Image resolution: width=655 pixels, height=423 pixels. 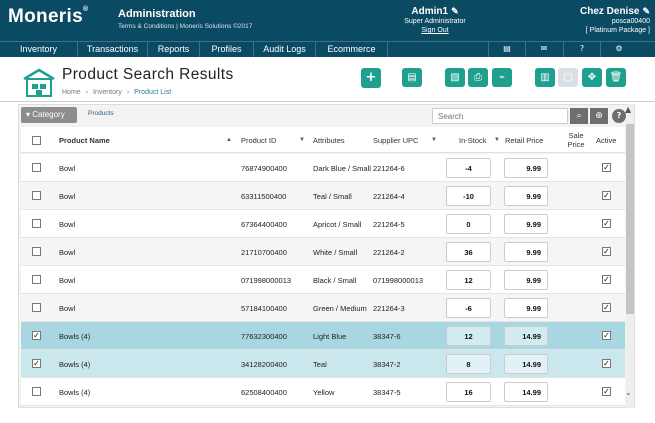 What do you see at coordinates (628, 392) in the screenshot?
I see `scroll-down-icon: ⌄` at bounding box center [628, 392].